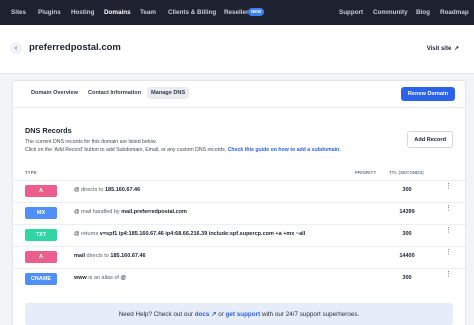 Image resolution: width=474 pixels, height=325 pixels. What do you see at coordinates (148, 12) in the screenshot?
I see `nav-team: Team` at bounding box center [148, 12].